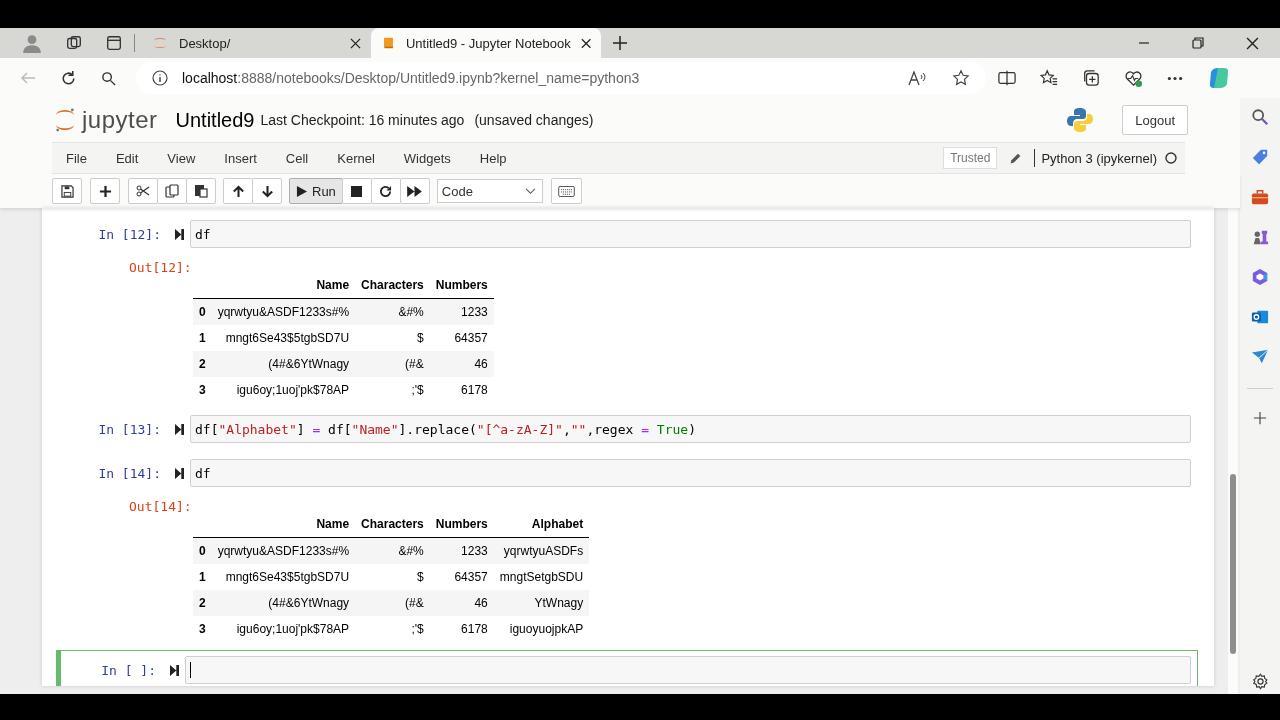  What do you see at coordinates (1016, 158) in the screenshot?
I see `pencil-icon` at bounding box center [1016, 158].